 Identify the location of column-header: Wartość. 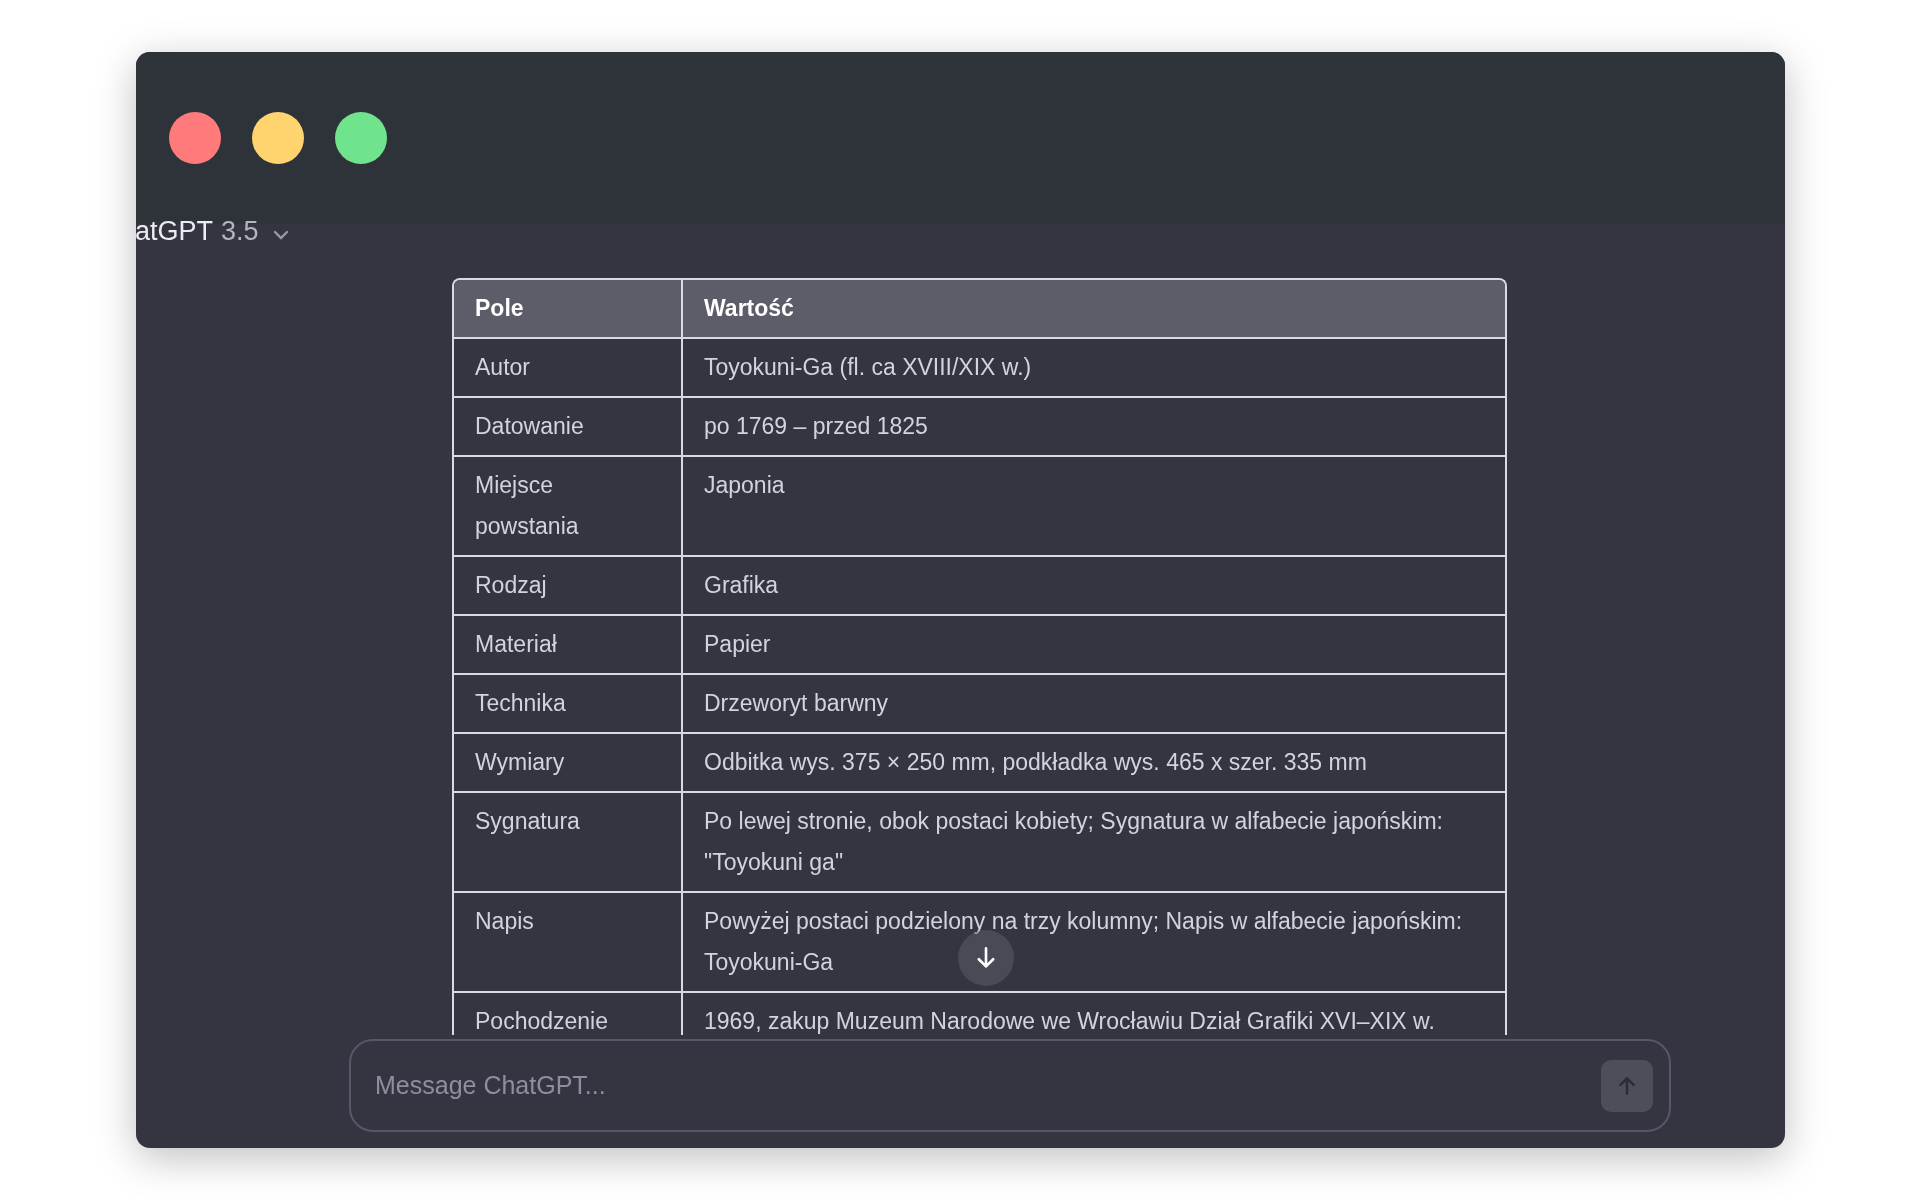
(1094, 309).